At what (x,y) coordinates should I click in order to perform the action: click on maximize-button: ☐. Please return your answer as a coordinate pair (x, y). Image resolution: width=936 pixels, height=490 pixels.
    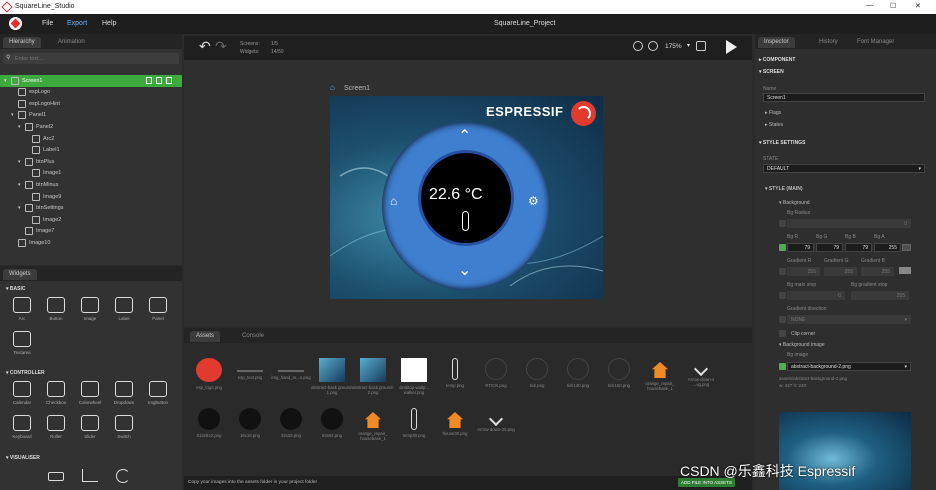
    Looking at the image, I should click on (893, 6).